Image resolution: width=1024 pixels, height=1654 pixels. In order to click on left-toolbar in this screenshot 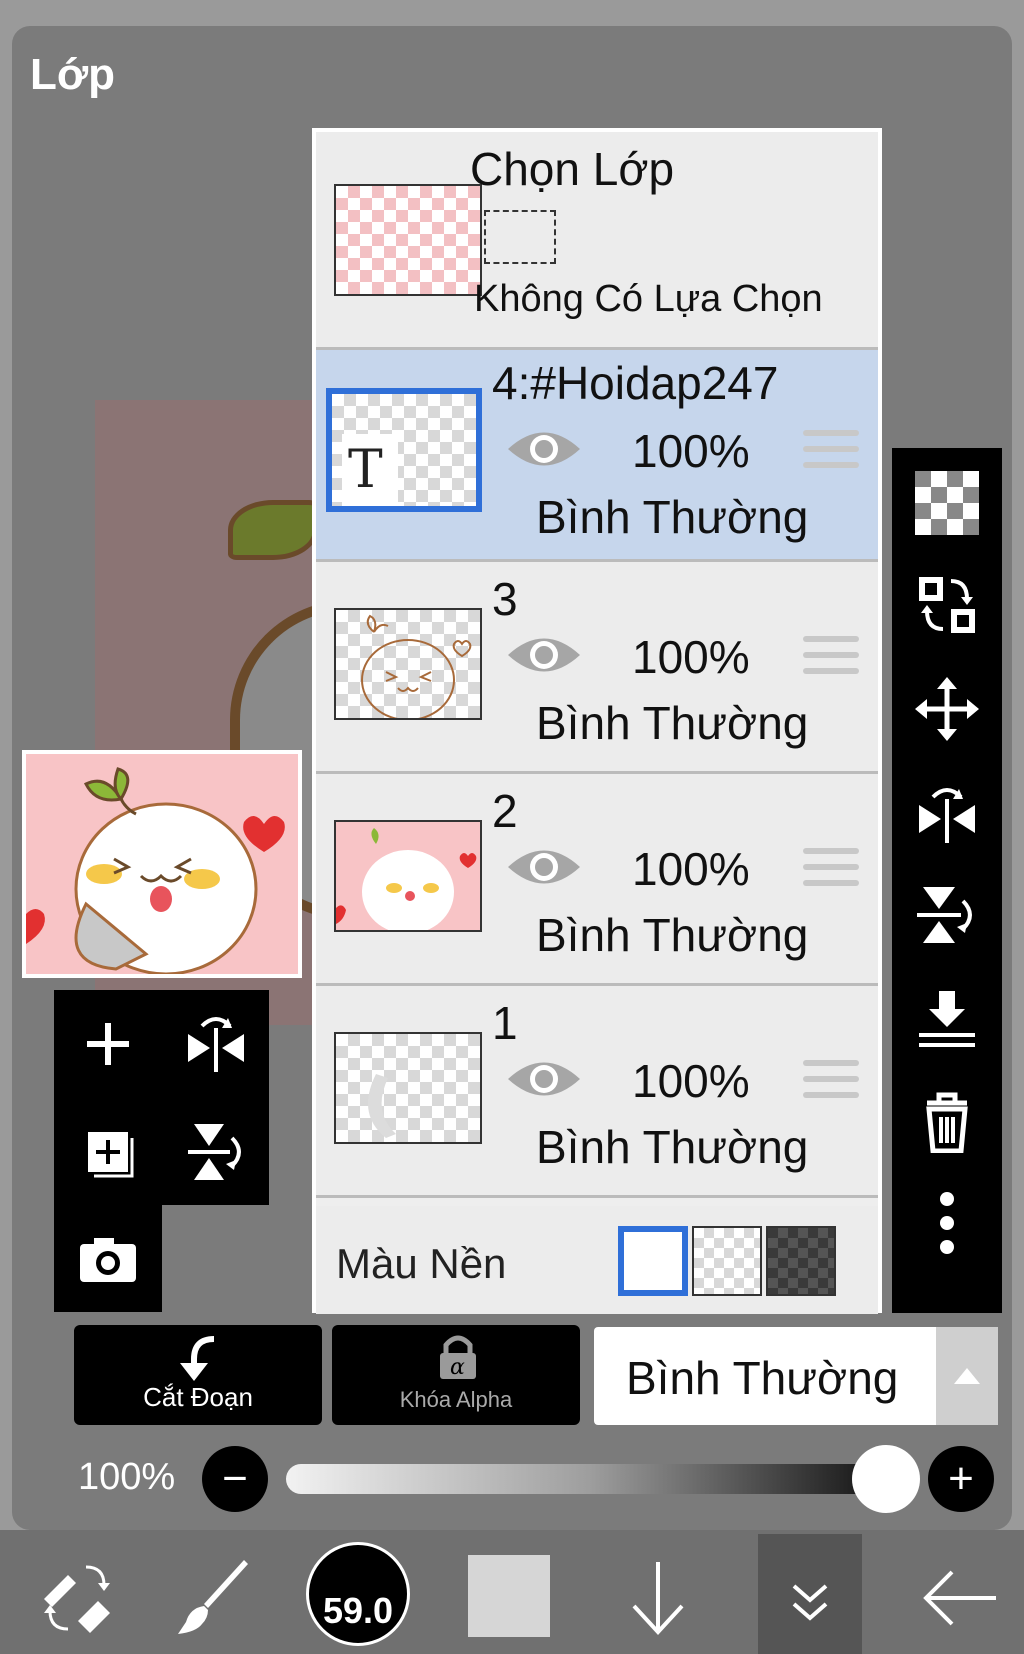, I will do `click(161, 1151)`.